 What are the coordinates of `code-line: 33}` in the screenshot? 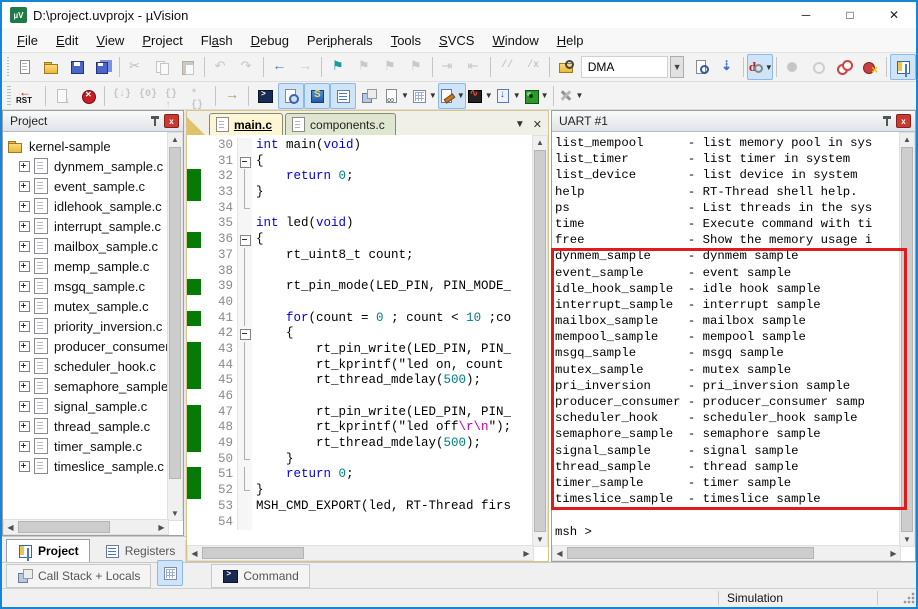 It's located at (360, 193).